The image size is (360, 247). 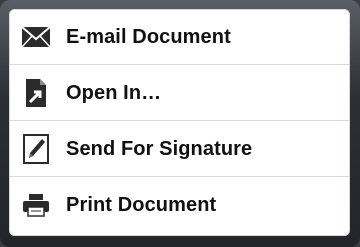 What do you see at coordinates (36, 93) in the screenshot?
I see `open-in-icon` at bounding box center [36, 93].